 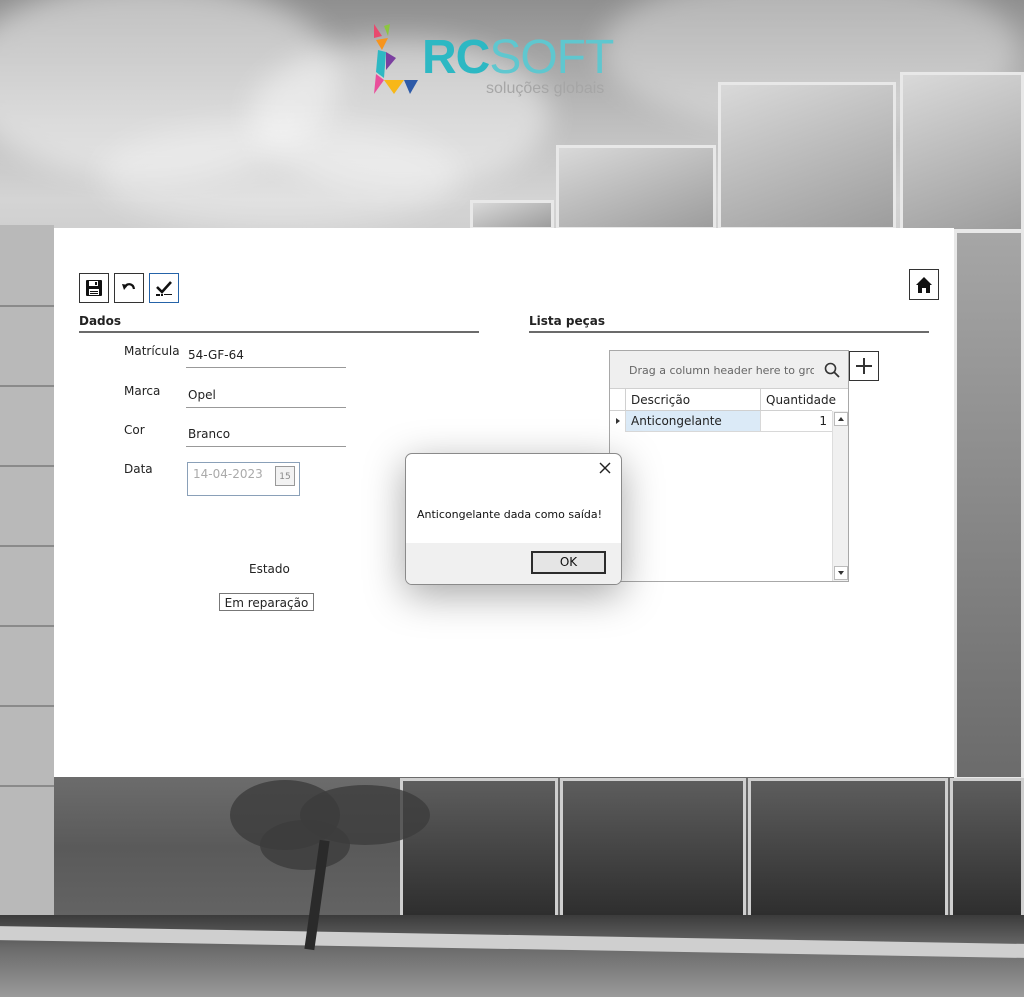 I want to click on add-peca-button, so click(x=864, y=366).